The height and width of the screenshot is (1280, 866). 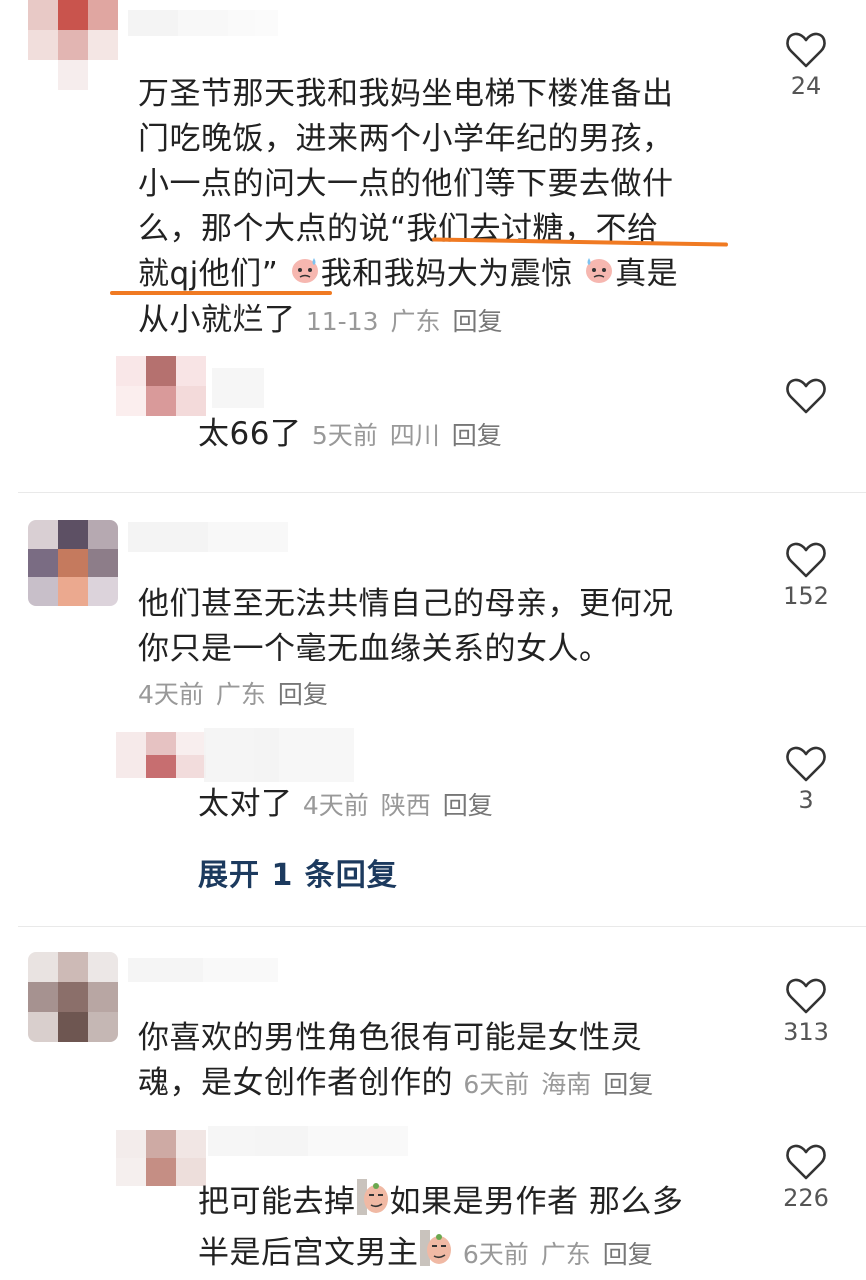 What do you see at coordinates (806, 1198) in the screenshot?
I see `like-count: 226` at bounding box center [806, 1198].